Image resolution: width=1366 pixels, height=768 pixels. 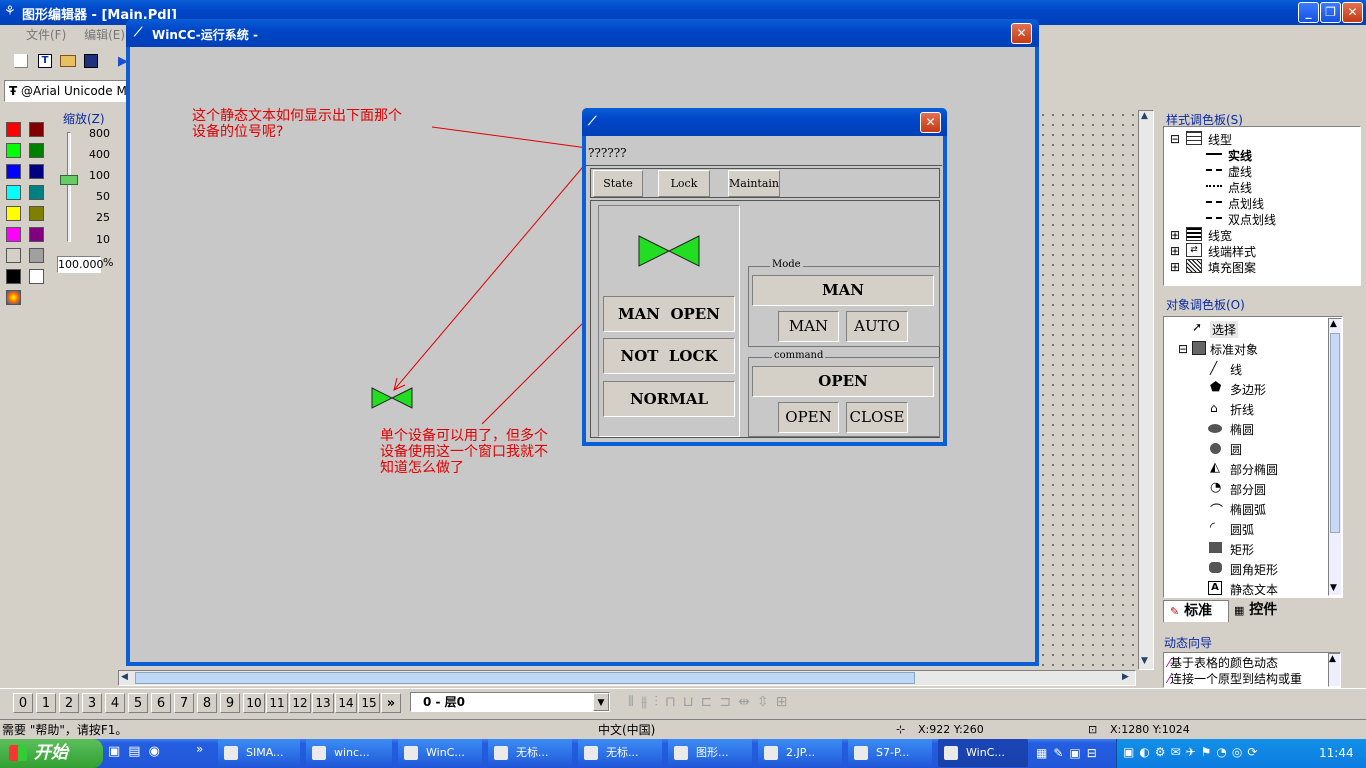 I want to click on quick-launch: ▣▤◉, so click(x=138, y=751).